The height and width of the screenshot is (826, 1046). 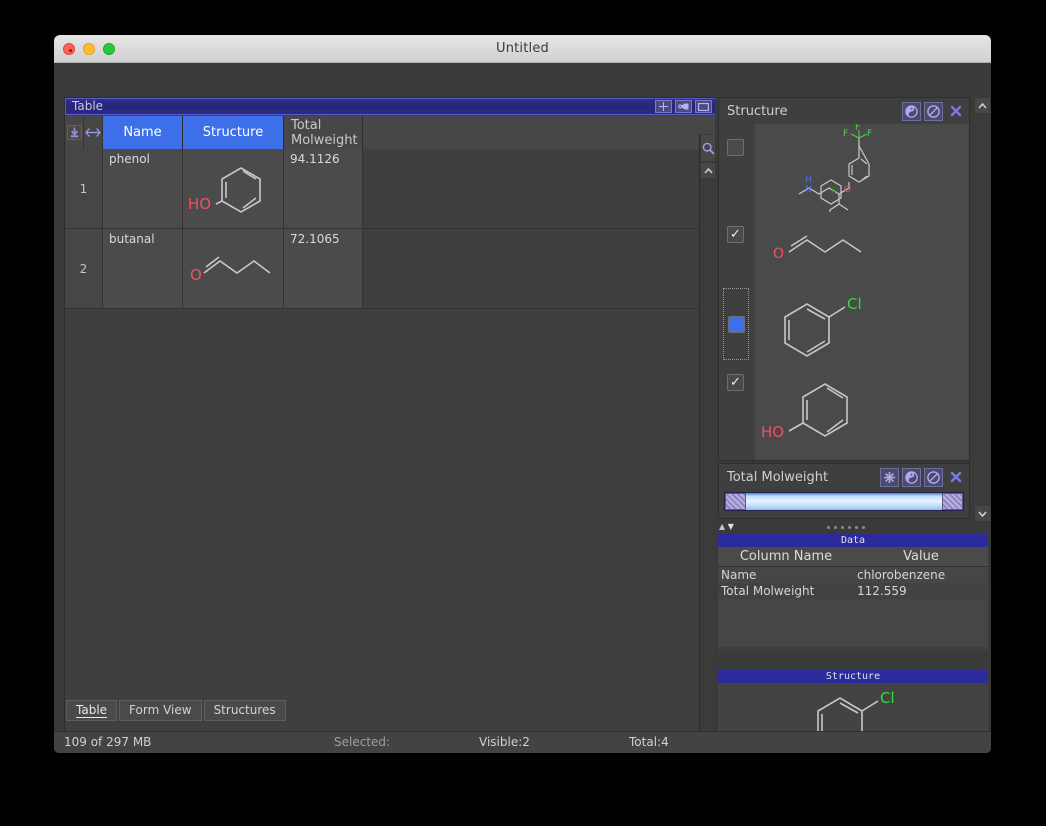 What do you see at coordinates (323, 188) in the screenshot?
I see `cell-molweight: 94.1126` at bounding box center [323, 188].